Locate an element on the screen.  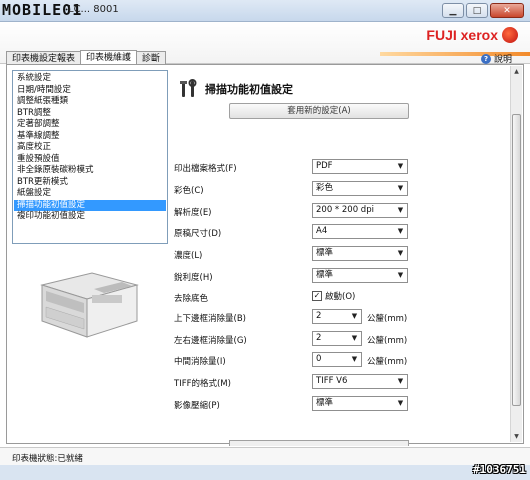
color-select: 彩色 ▼ is located at coordinates (360, 188).